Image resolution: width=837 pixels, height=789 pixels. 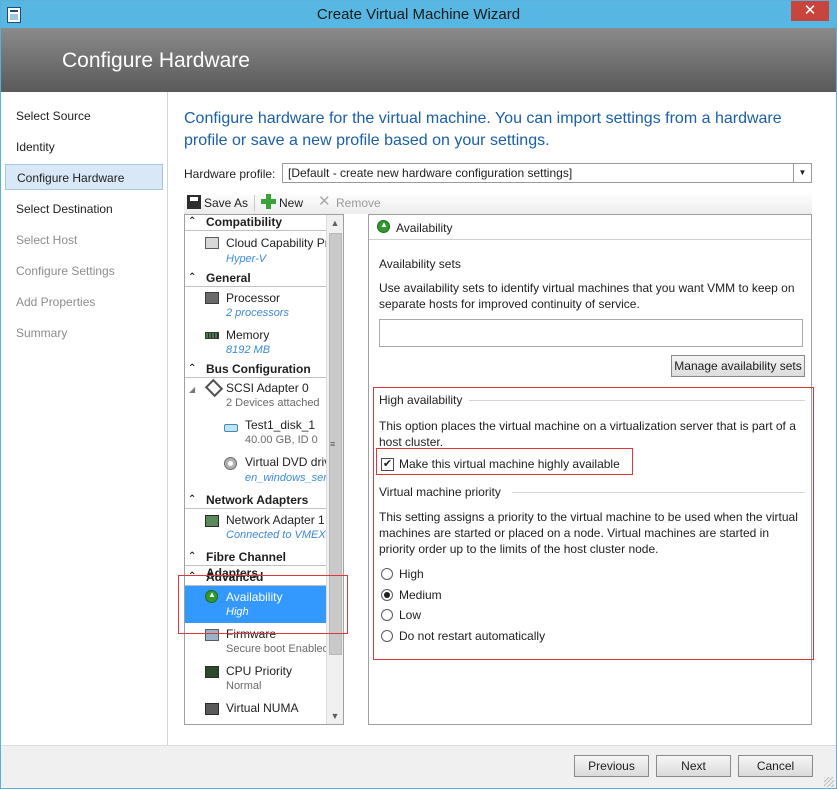 What do you see at coordinates (47, 240) in the screenshot?
I see `nav-item-select-host: Select Host` at bounding box center [47, 240].